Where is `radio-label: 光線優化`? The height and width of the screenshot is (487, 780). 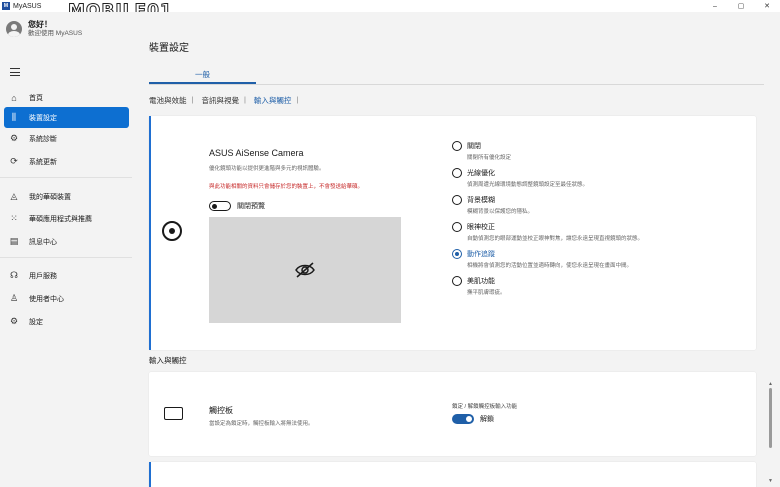 radio-label: 光線優化 is located at coordinates (481, 173).